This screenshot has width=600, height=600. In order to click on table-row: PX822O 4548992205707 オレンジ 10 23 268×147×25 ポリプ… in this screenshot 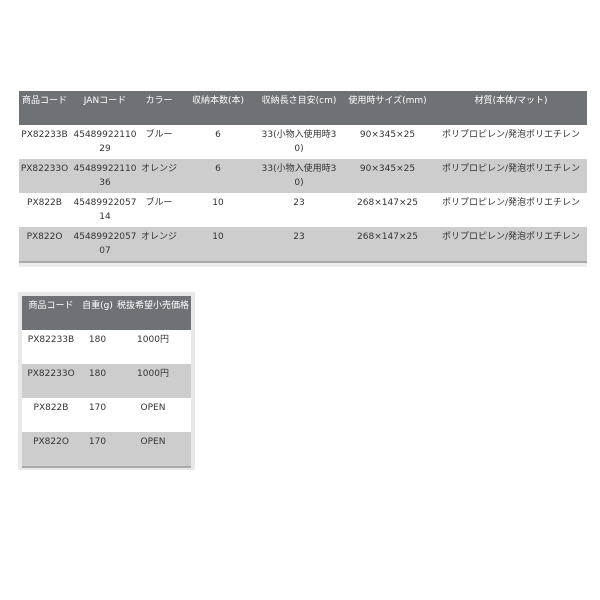, I will do `click(303, 244)`.